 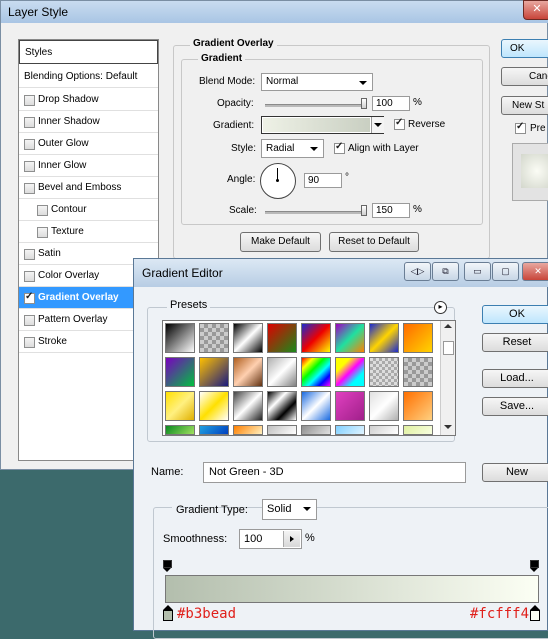 What do you see at coordinates (292, 148) in the screenshot?
I see `style-select: Radial` at bounding box center [292, 148].